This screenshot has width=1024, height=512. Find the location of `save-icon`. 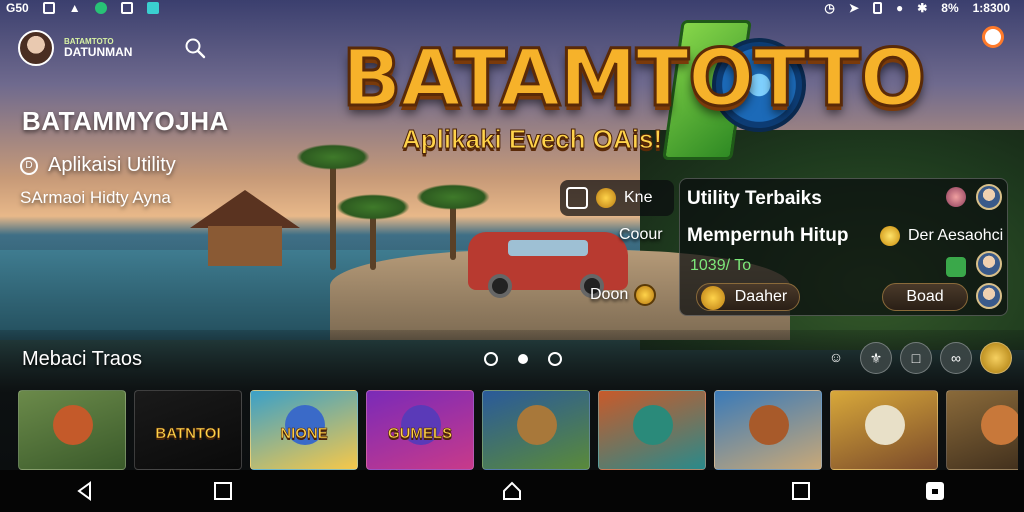

save-icon is located at coordinates (126, 8).